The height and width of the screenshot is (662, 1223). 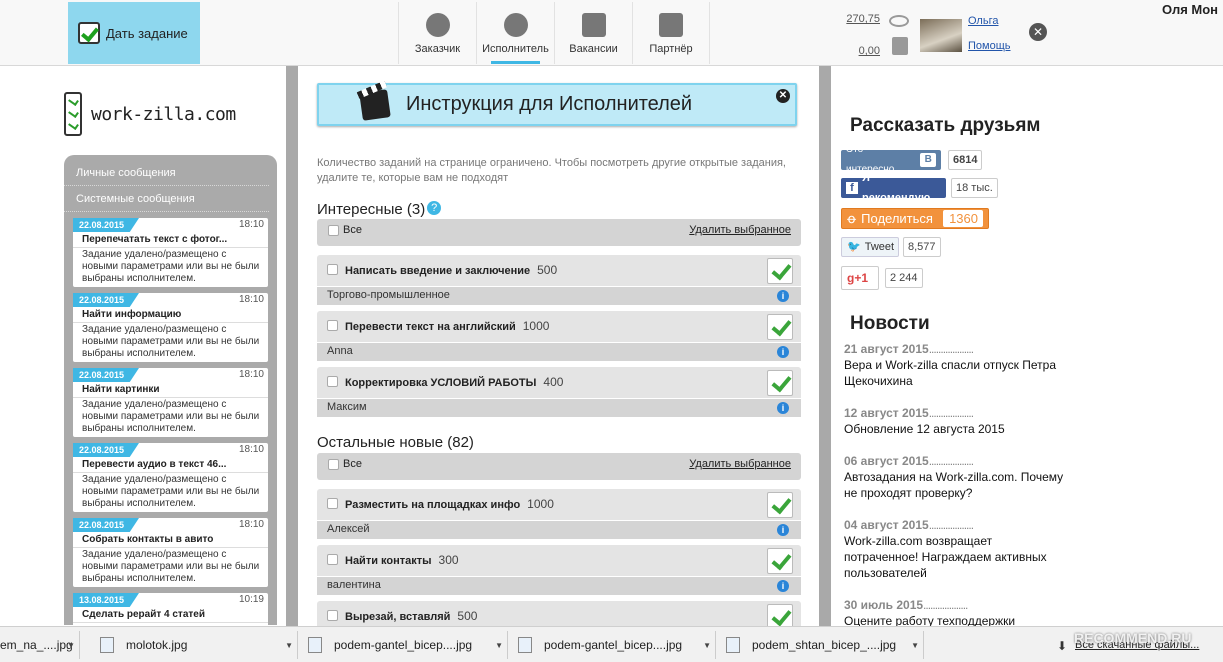 I want to click on tab-vacancies-label: Вакансии, so click(x=593, y=49).